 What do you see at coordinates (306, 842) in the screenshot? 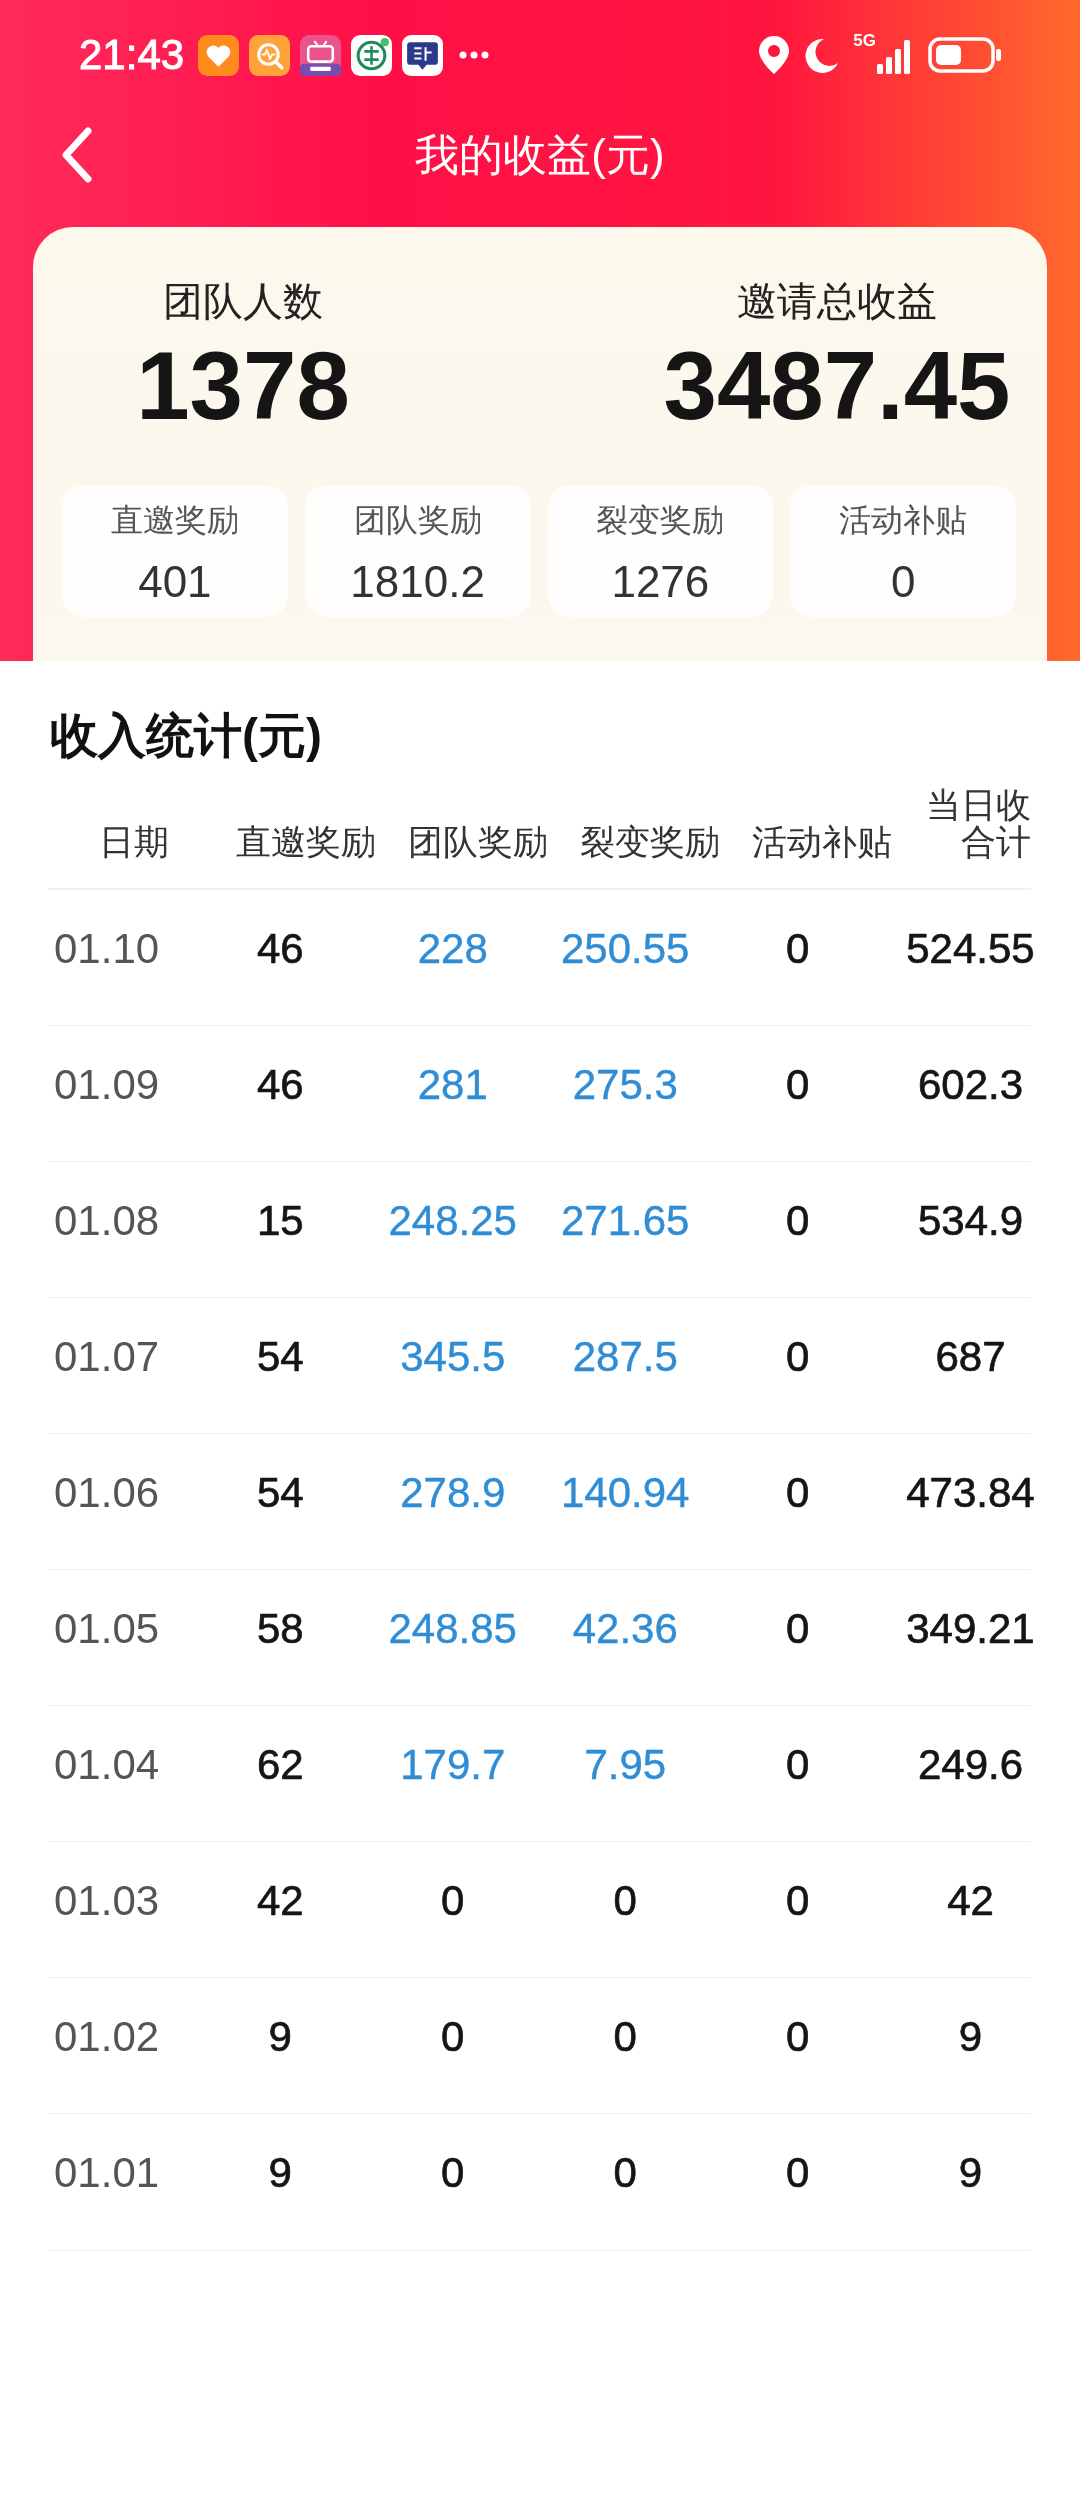
I see `column-header: 直邀奖励` at bounding box center [306, 842].